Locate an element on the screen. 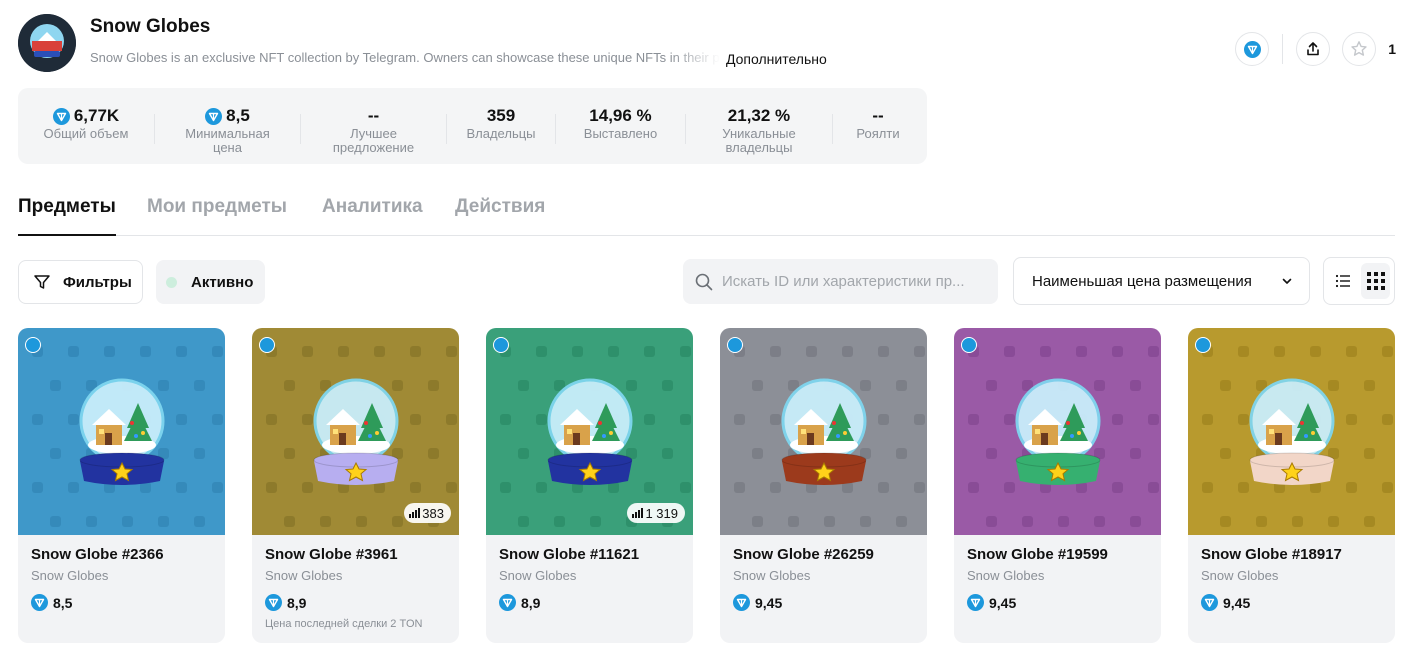 The width and height of the screenshot is (1404, 650). stat-value-text: 21,32 % is located at coordinates (759, 115).